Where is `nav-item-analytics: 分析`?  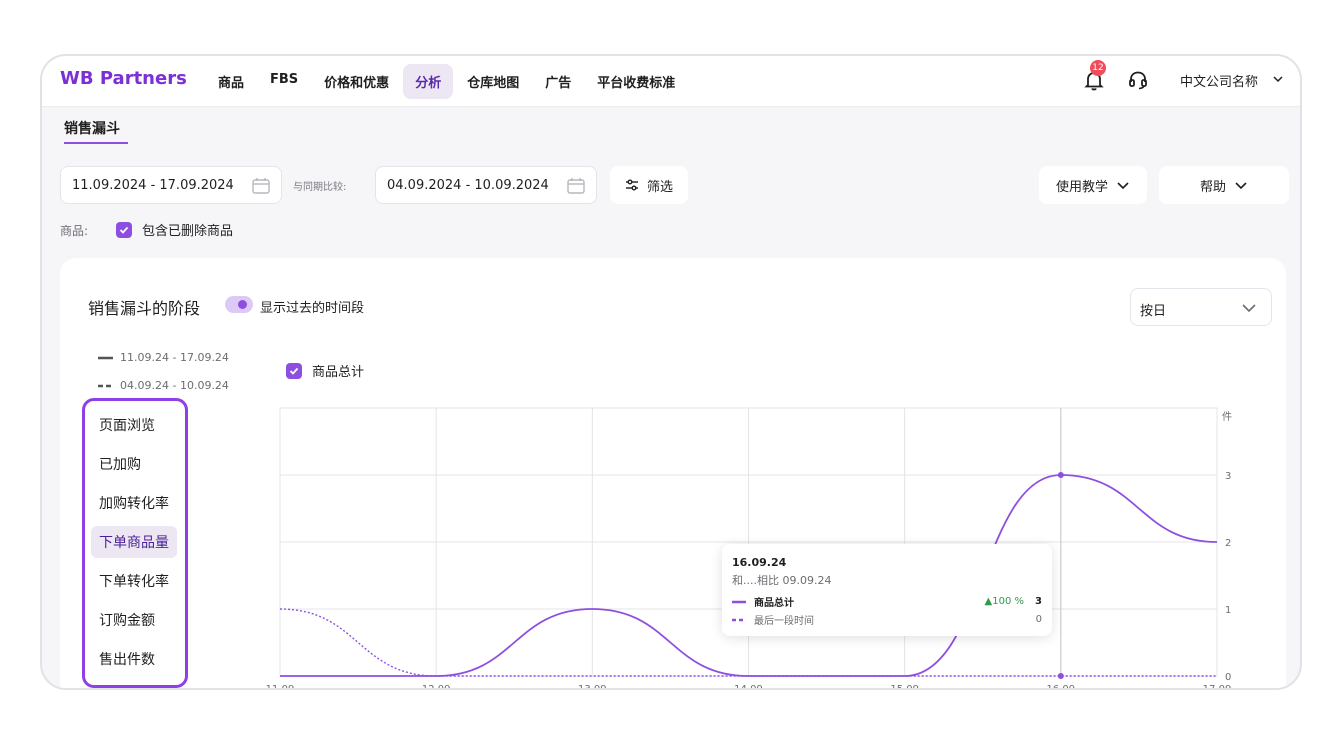
nav-item-analytics: 分析 is located at coordinates (428, 81).